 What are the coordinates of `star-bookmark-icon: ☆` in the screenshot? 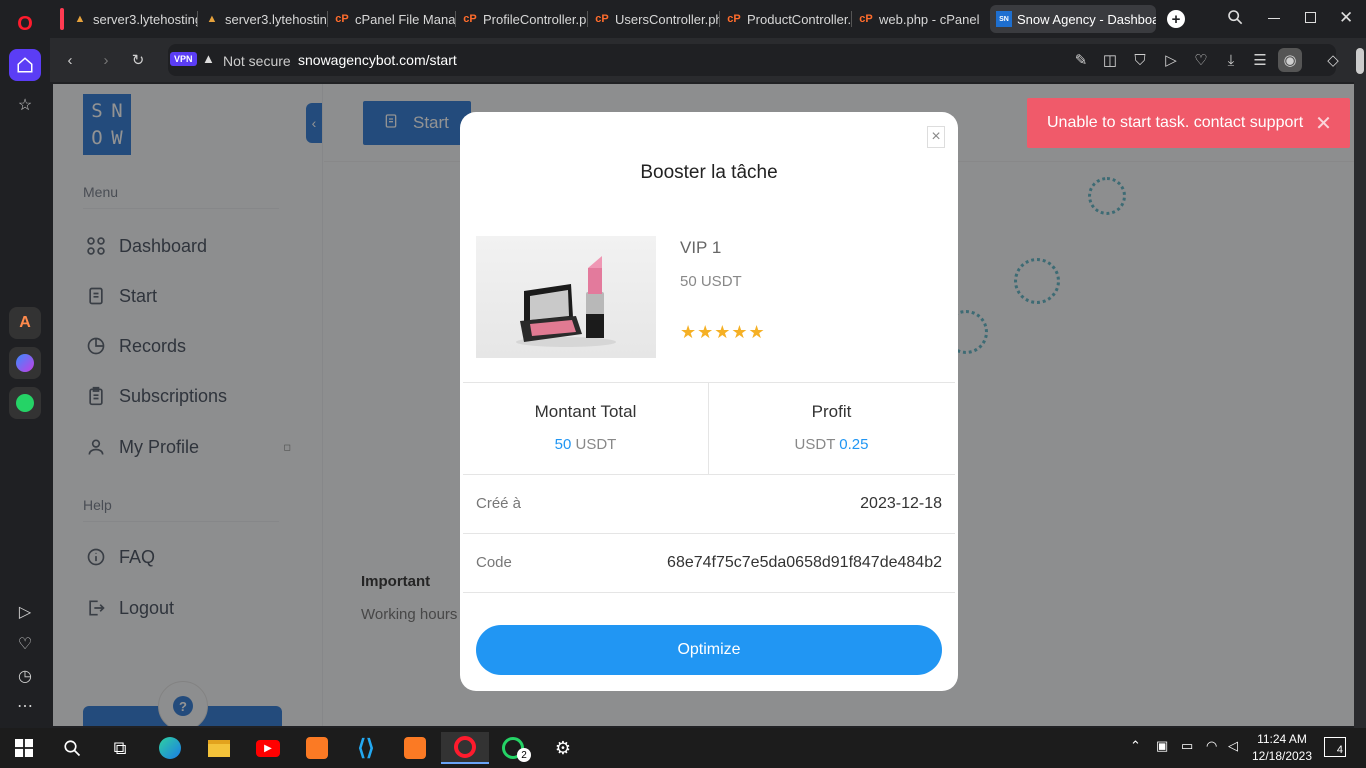 It's located at (25, 105).